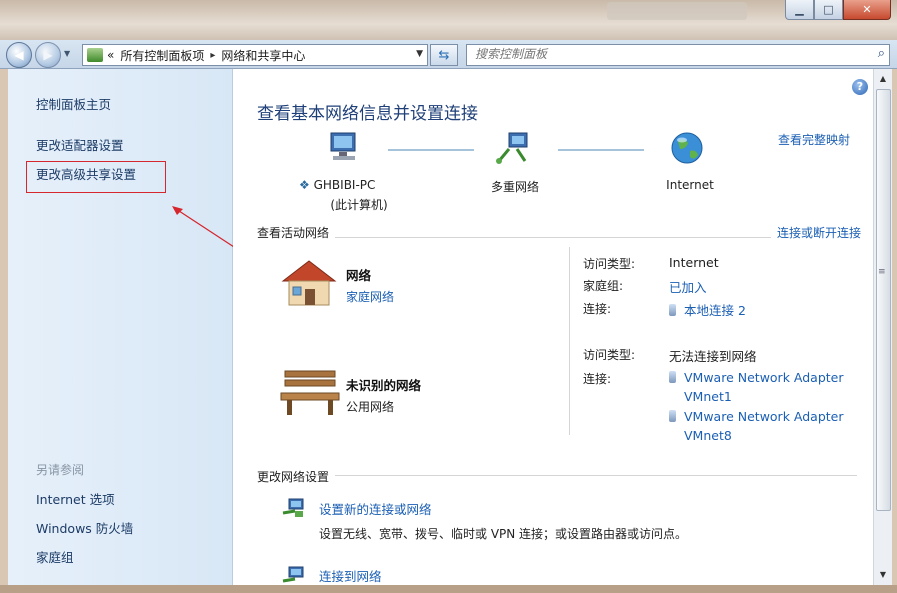  What do you see at coordinates (756, 416) in the screenshot?
I see `vmnet8-adapter-link: VMware Network Adapter` at bounding box center [756, 416].